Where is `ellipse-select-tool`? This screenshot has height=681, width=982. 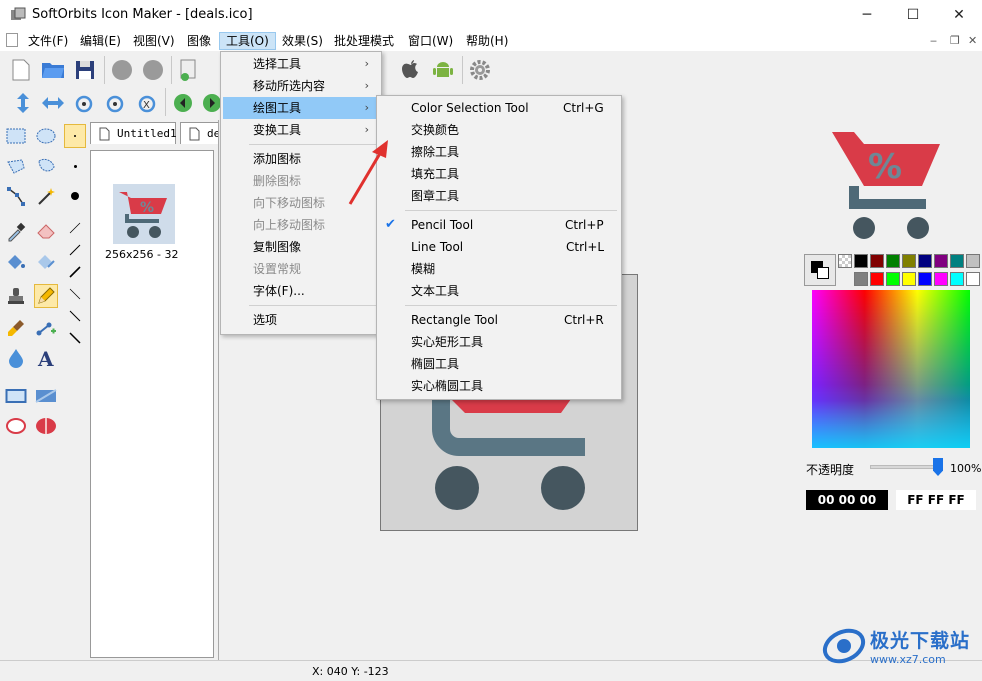
ellipse-select-tool is located at coordinates (46, 136).